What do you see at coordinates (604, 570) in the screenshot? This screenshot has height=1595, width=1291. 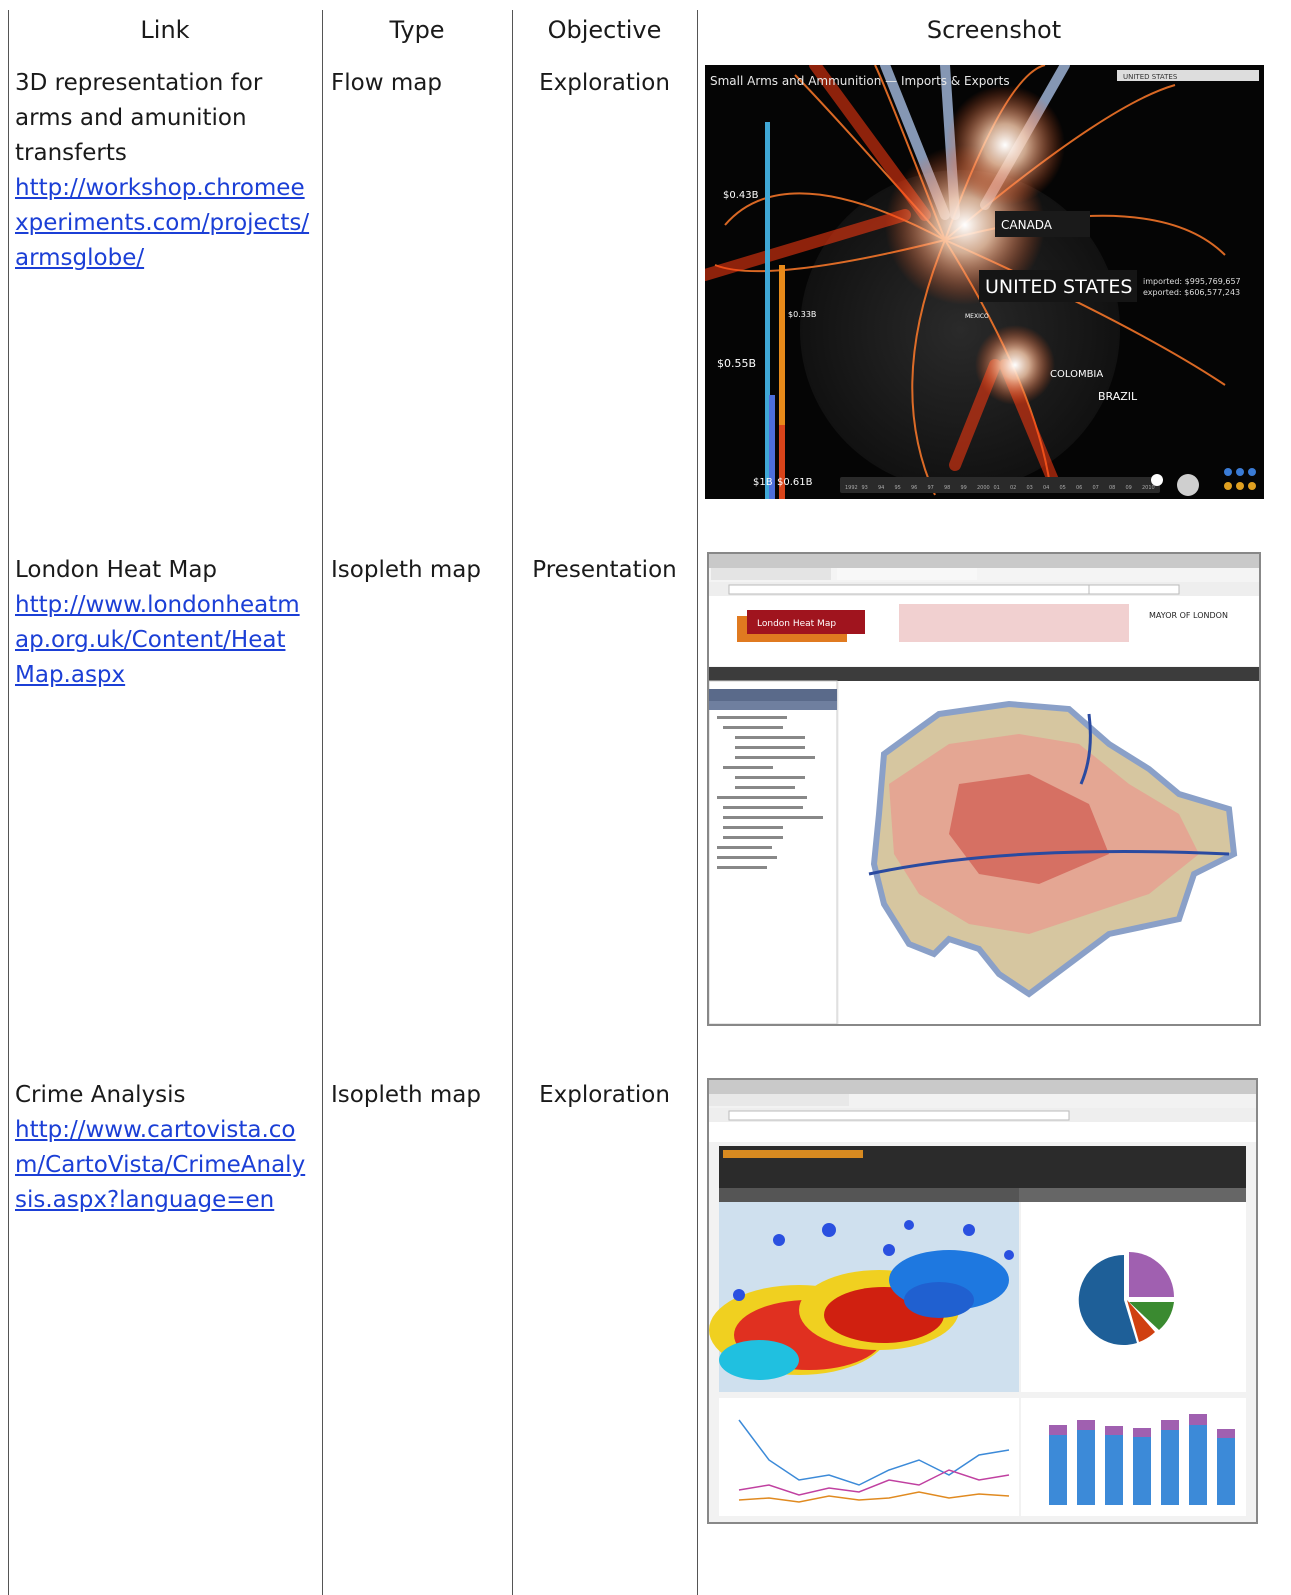 I see `row-2-objective: Presentation` at bounding box center [604, 570].